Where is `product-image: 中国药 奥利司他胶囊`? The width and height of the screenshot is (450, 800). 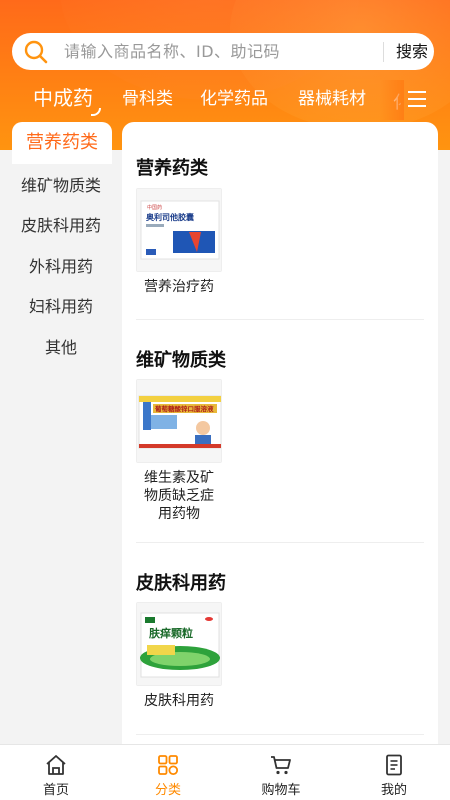 product-image: 中国药 奥利司他胶囊 is located at coordinates (179, 230).